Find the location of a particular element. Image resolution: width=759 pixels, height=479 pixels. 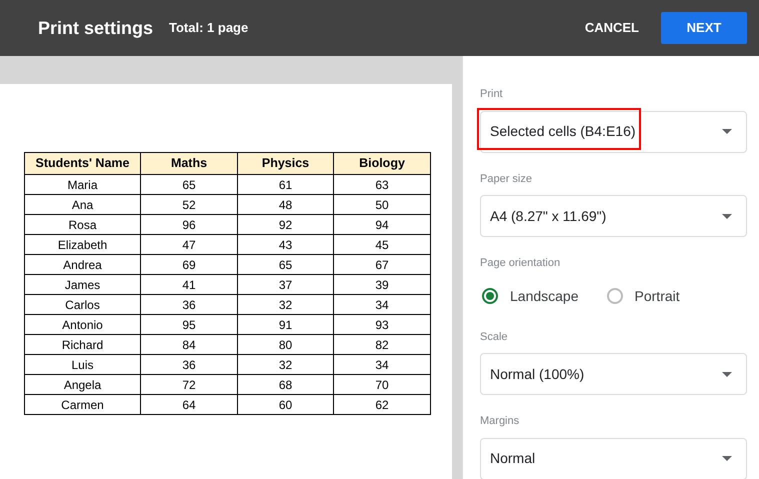

table-cell: Carlos is located at coordinates (82, 304).